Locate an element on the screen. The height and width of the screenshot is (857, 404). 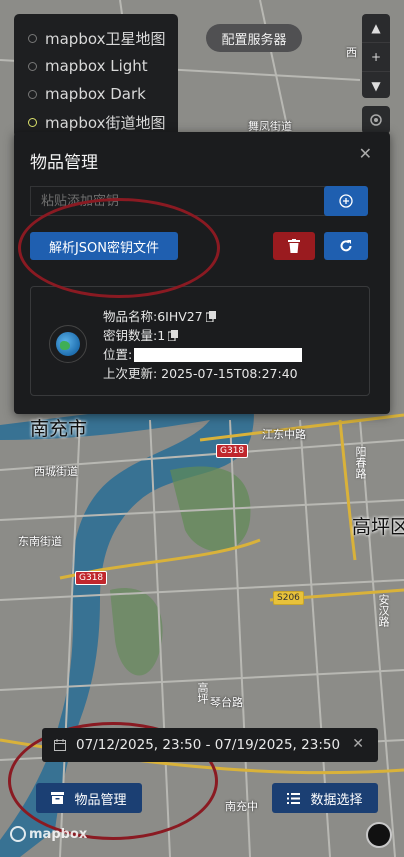
map-label: 西城街道 is located at coordinates (56, 471).